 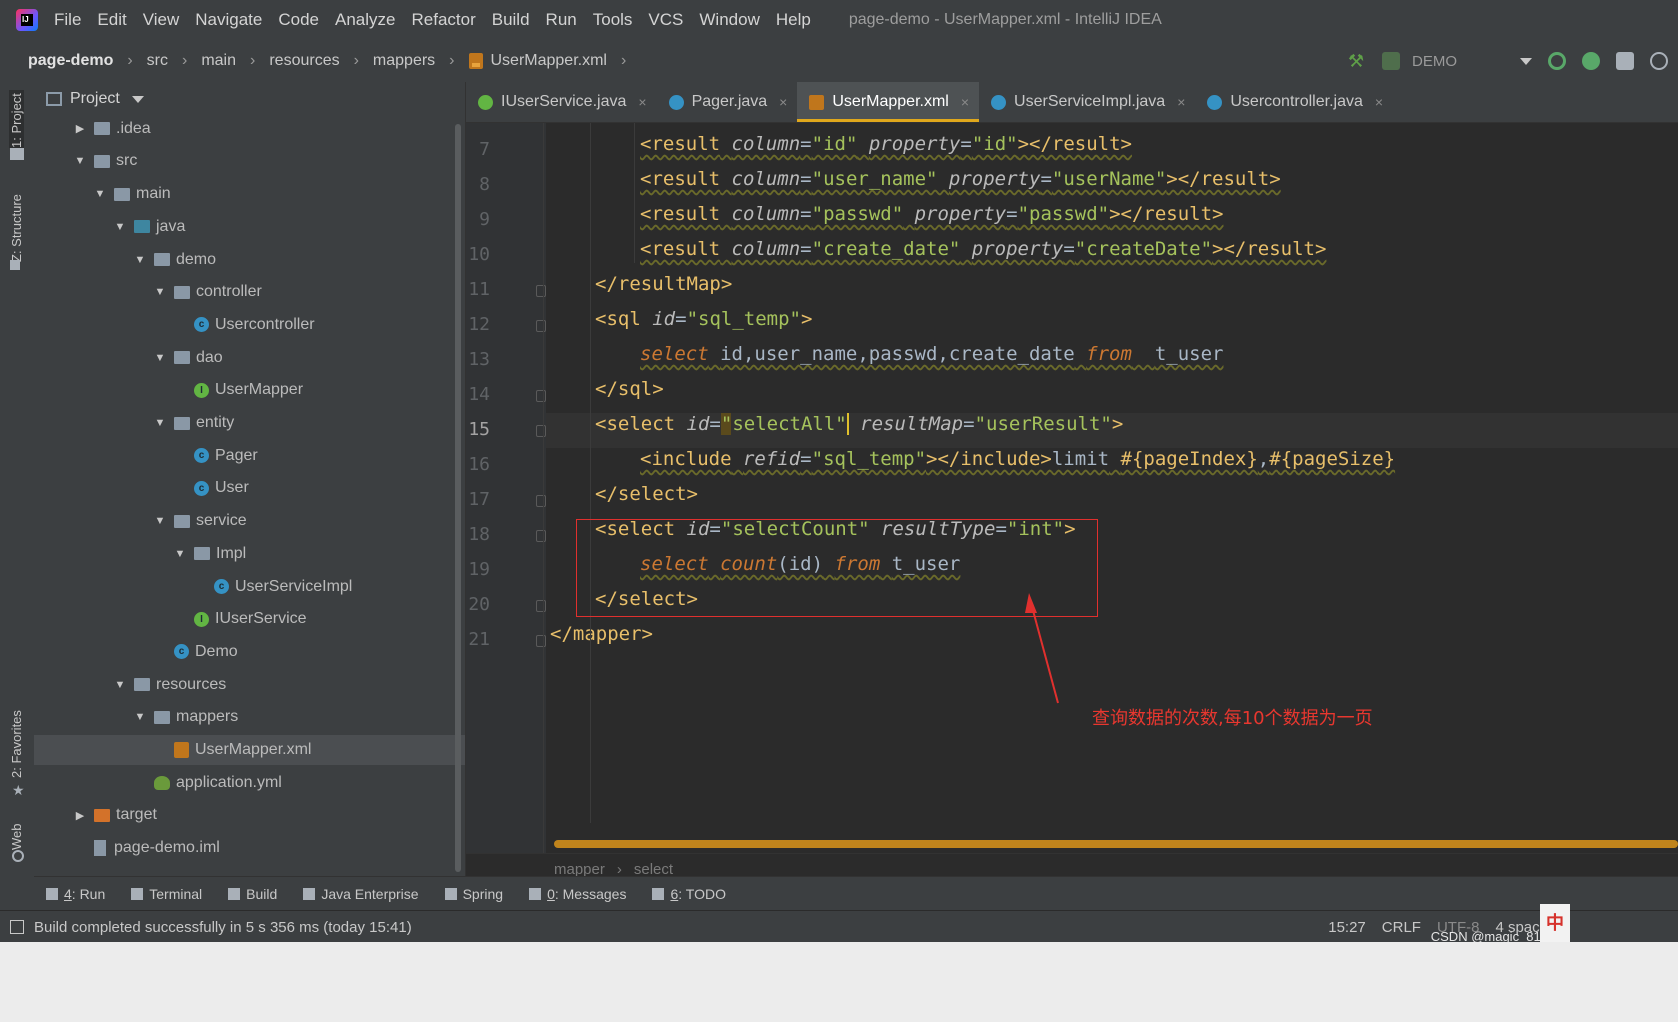 What do you see at coordinates (92, 129) in the screenshot?
I see `tree-item: ▶ .idea` at bounding box center [92, 129].